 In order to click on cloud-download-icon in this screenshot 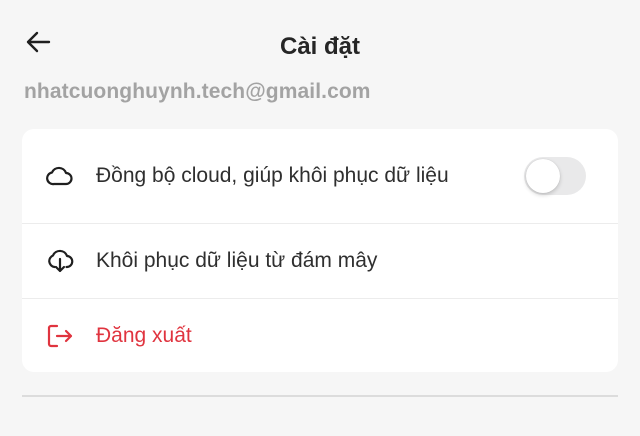, I will do `click(60, 261)`.